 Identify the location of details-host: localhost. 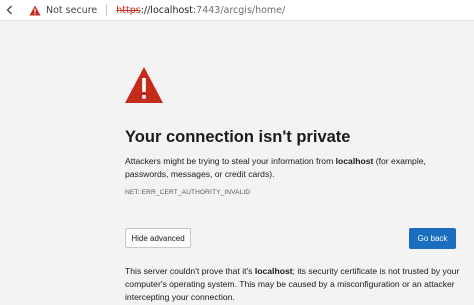
(273, 271).